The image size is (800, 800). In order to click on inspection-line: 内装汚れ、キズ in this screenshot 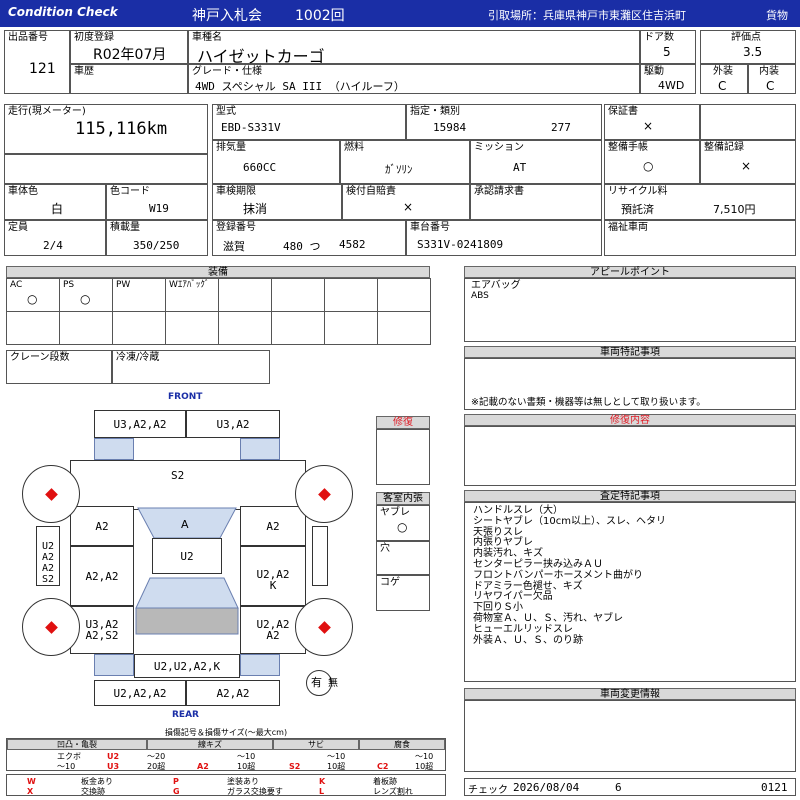, I will do `click(508, 554)`.